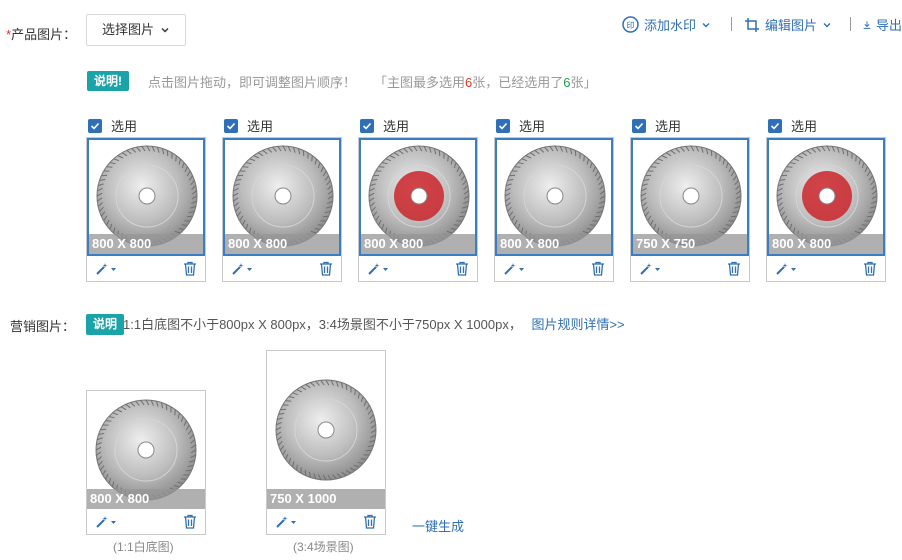 This screenshot has height=560, width=902. I want to click on marketing-image-card-square: 800 X 800, so click(146, 462).